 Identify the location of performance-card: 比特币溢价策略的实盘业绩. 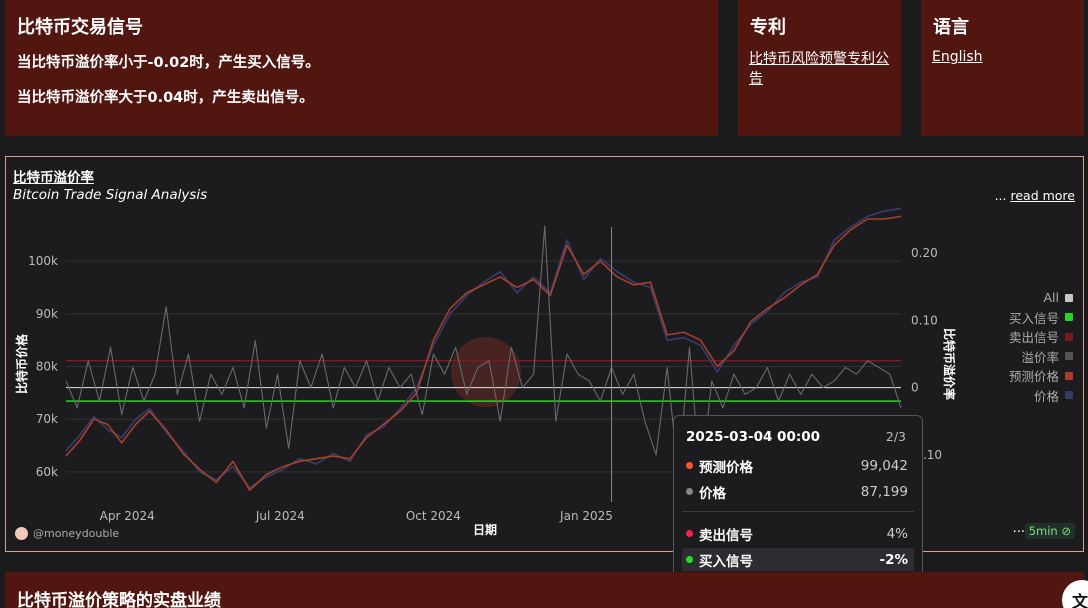
(544, 590).